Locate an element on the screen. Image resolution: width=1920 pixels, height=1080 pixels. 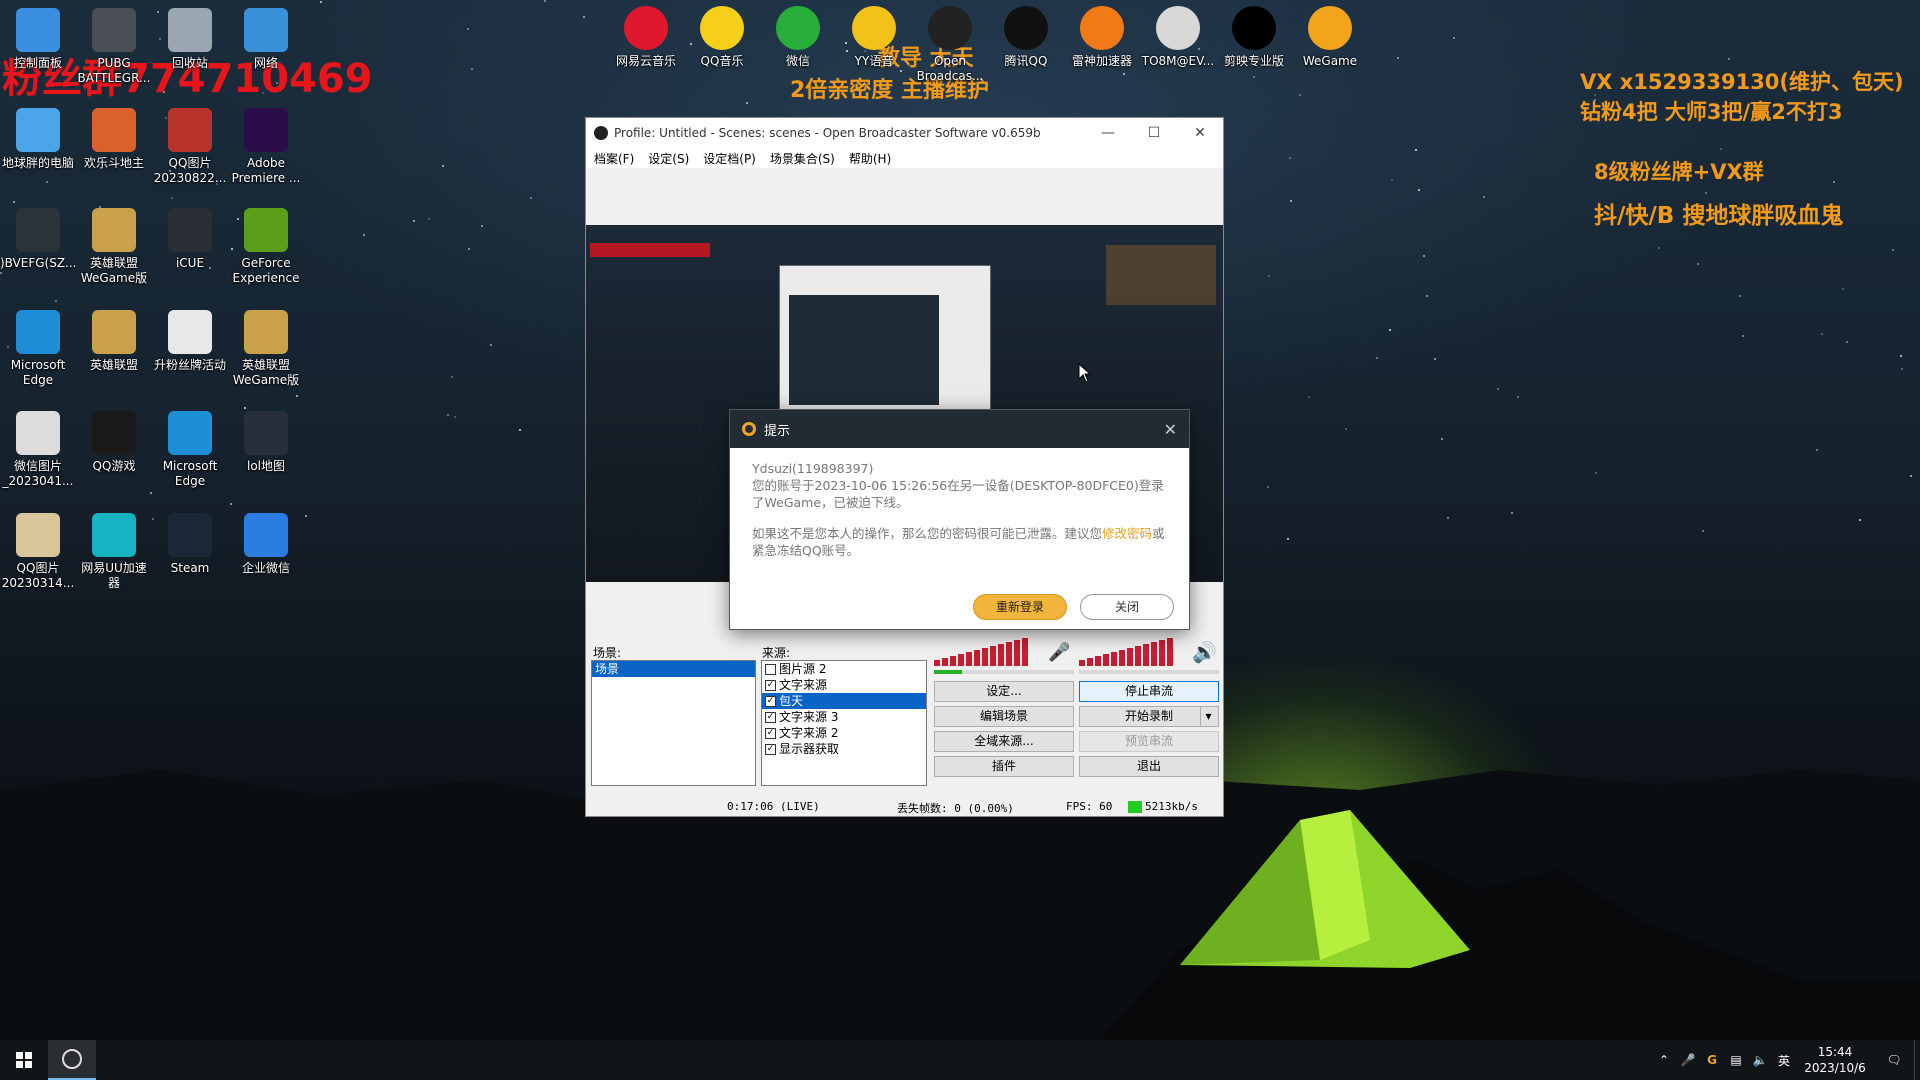
menu-file: 档案(F) is located at coordinates (614, 158).